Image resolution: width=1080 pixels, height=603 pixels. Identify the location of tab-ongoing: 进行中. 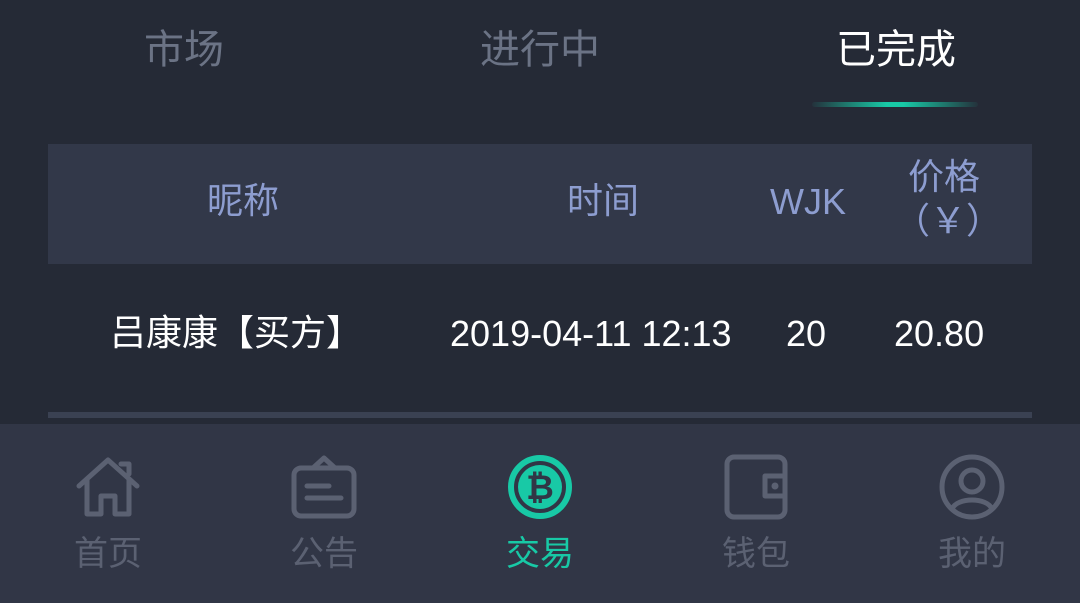
(540, 50).